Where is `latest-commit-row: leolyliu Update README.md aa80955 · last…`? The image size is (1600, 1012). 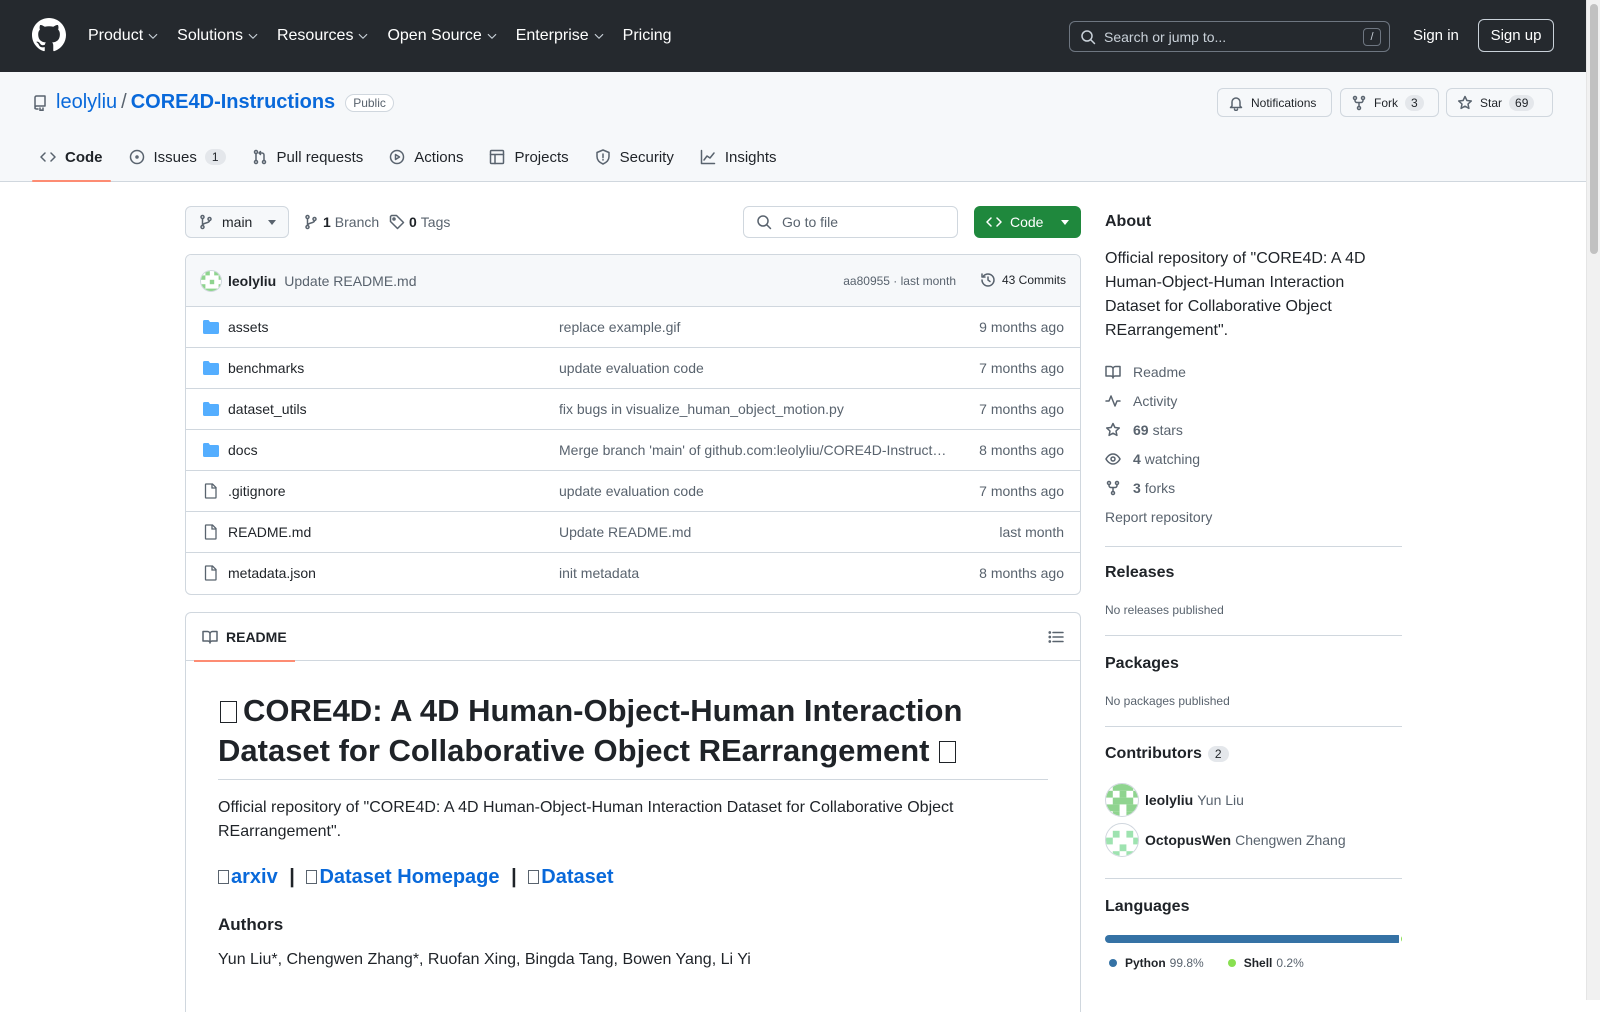 latest-commit-row: leolyliu Update README.md aa80955 · last… is located at coordinates (633, 281).